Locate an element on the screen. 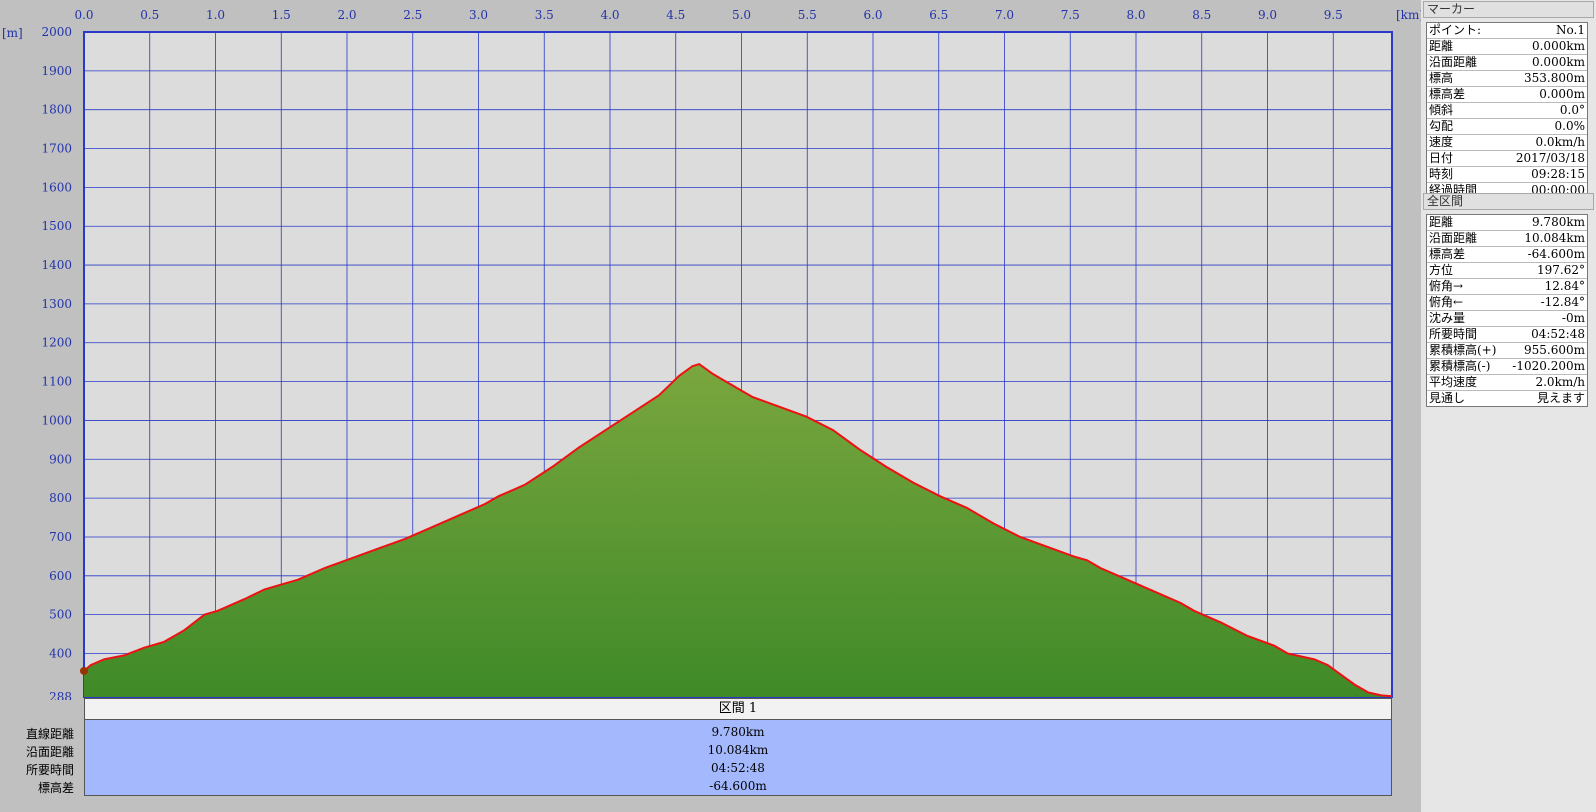  x-tick-label: 6.0 is located at coordinates (872, 15).